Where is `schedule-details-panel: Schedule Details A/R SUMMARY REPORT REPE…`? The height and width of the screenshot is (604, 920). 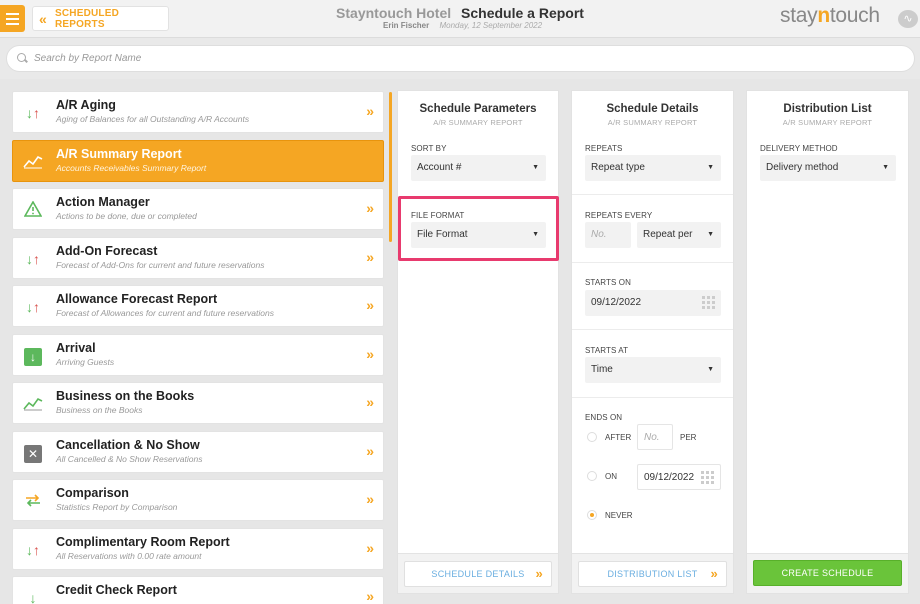 schedule-details-panel: Schedule Details A/R SUMMARY REPORT REPE… is located at coordinates (652, 342).